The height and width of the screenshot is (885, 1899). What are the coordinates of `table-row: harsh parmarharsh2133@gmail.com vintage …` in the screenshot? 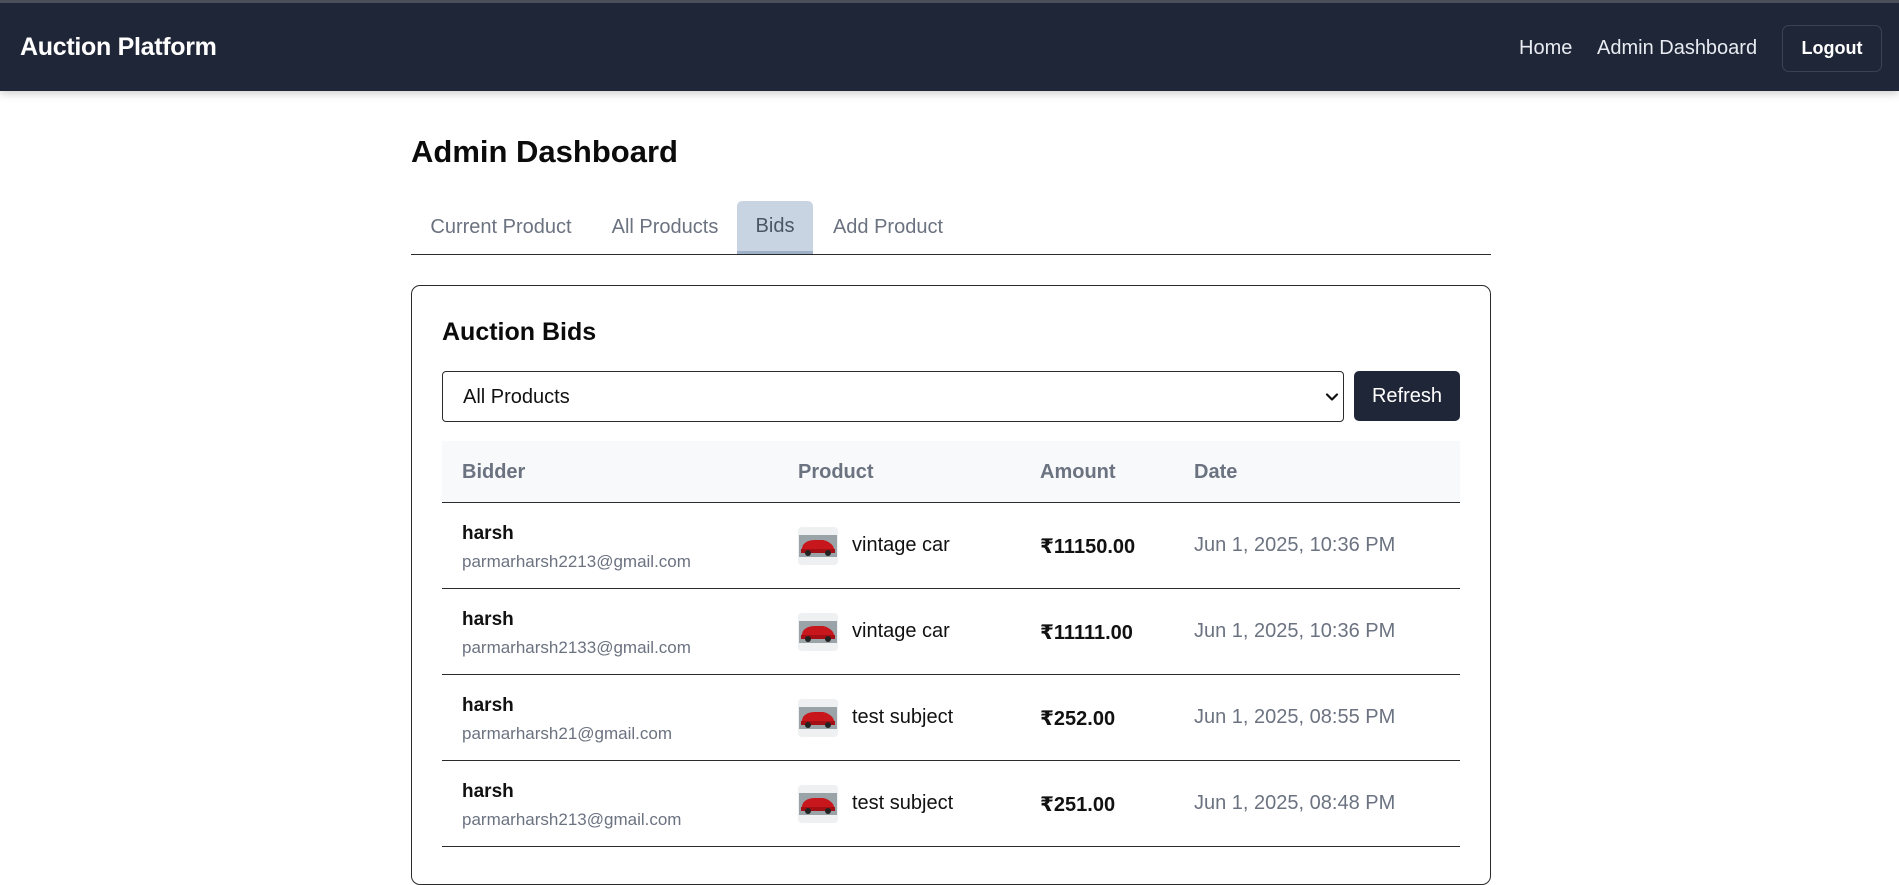 It's located at (951, 632).